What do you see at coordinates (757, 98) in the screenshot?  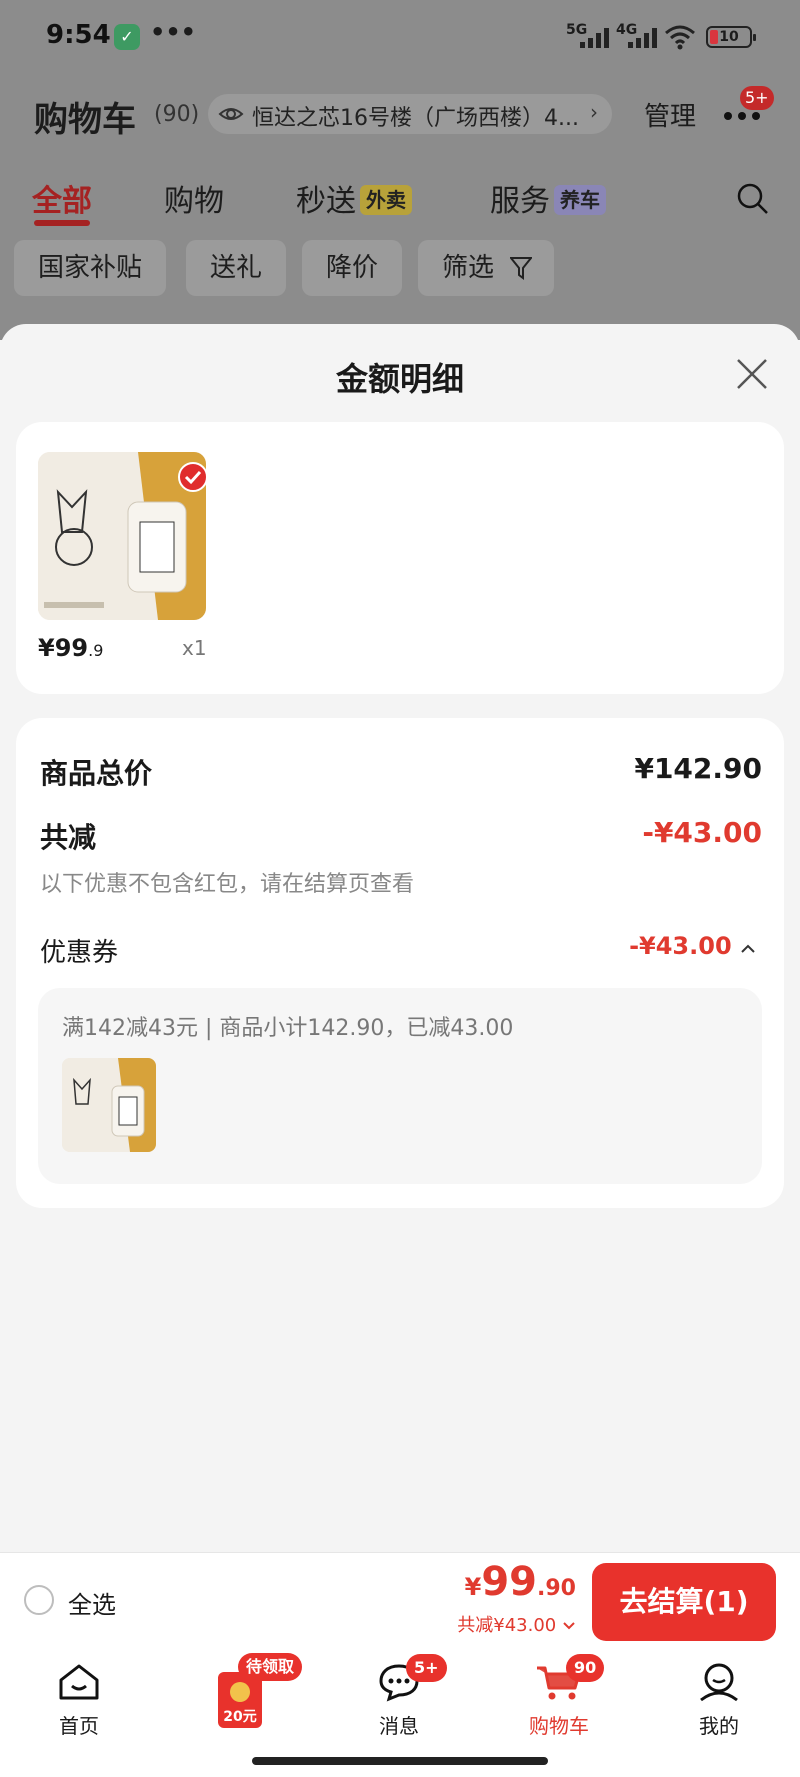 I see `notification-badge: 5+` at bounding box center [757, 98].